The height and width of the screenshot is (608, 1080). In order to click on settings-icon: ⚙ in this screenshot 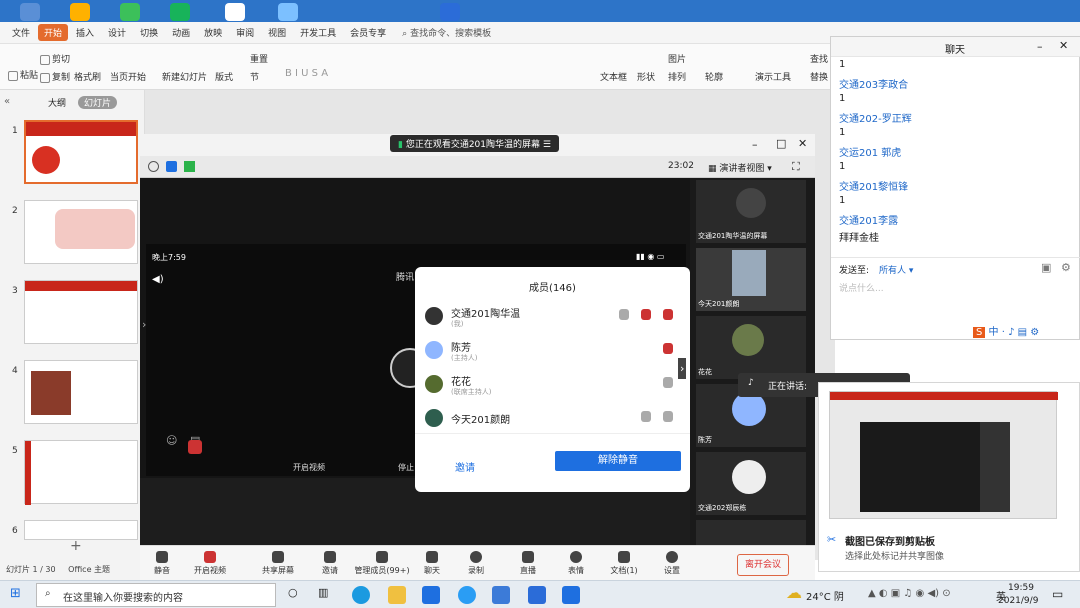, I will do `click(1066, 267)`.